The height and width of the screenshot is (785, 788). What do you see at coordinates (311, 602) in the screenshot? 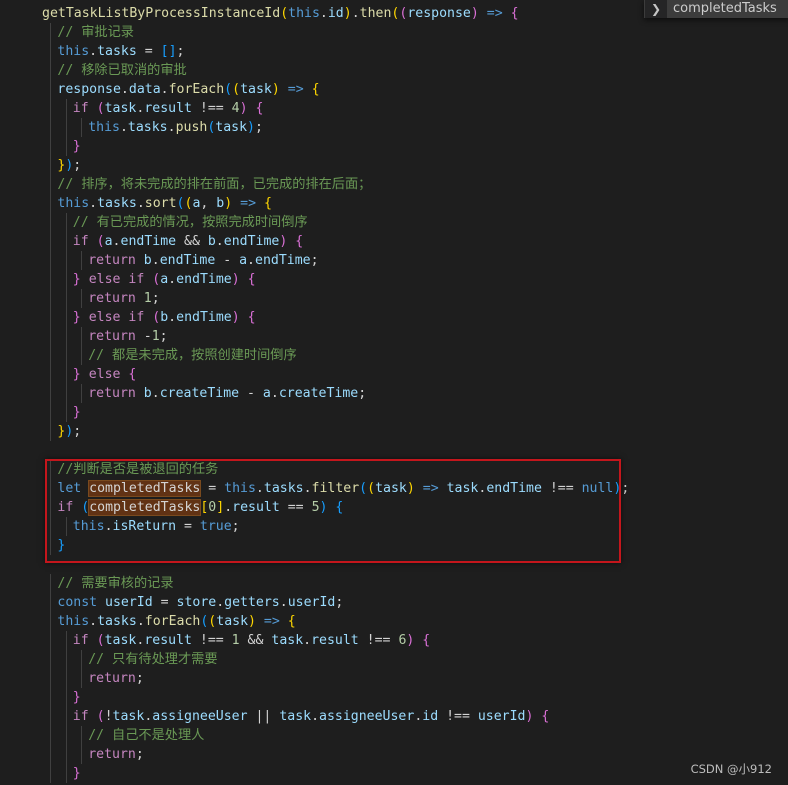
I see `code-token: userId` at bounding box center [311, 602].